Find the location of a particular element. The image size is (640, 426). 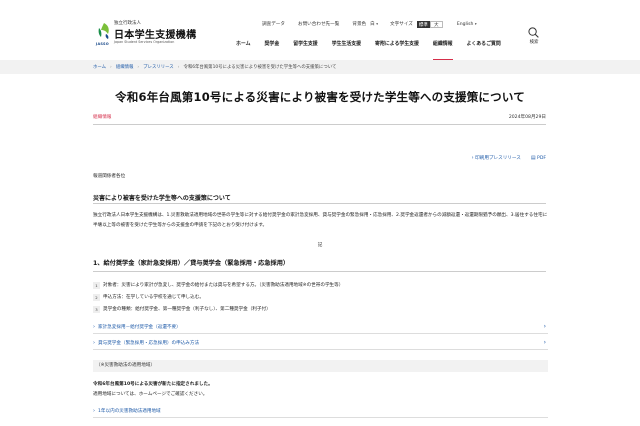

list-item-text: 申込方法：在学している学校を通じて申し込む。 is located at coordinates (153, 297).